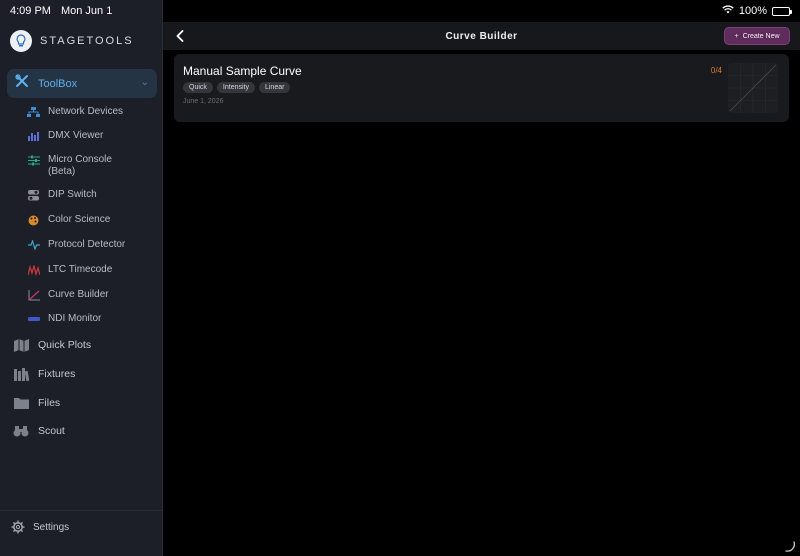  I want to click on sidebar-item-label: LTC Timecode, so click(80, 269).